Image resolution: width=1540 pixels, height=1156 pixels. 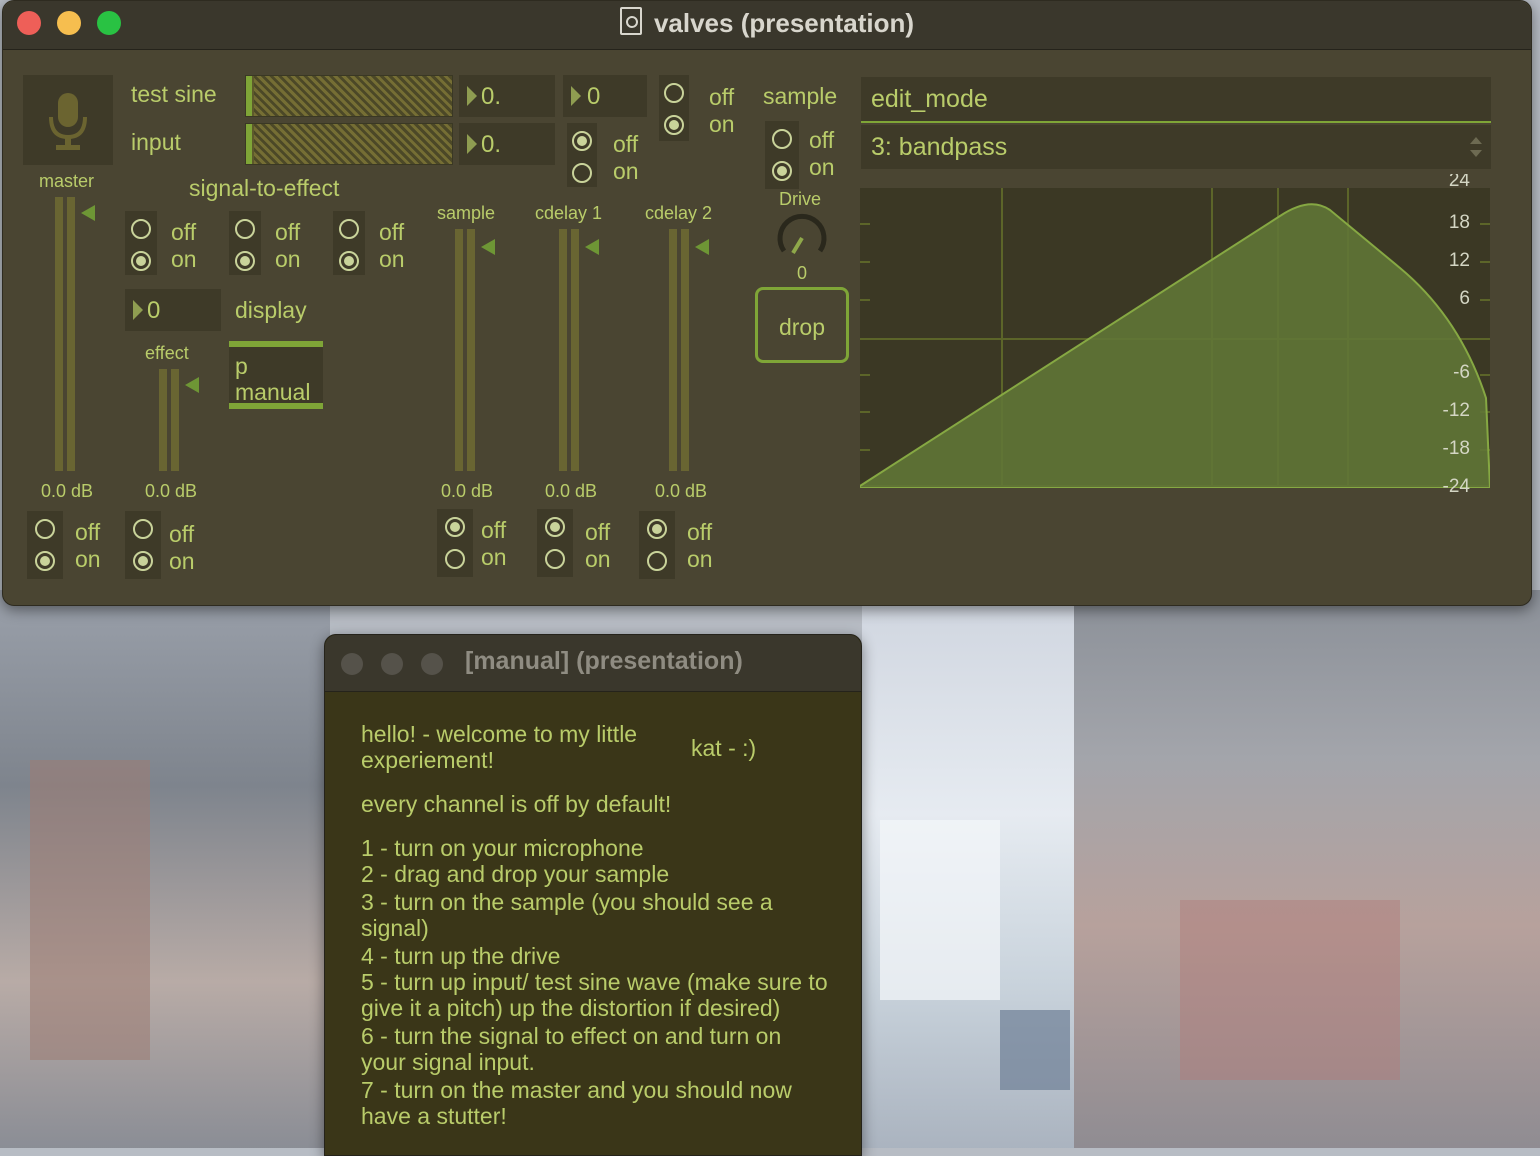 What do you see at coordinates (592, 247) in the screenshot?
I see `cdelay1-level-arrow` at bounding box center [592, 247].